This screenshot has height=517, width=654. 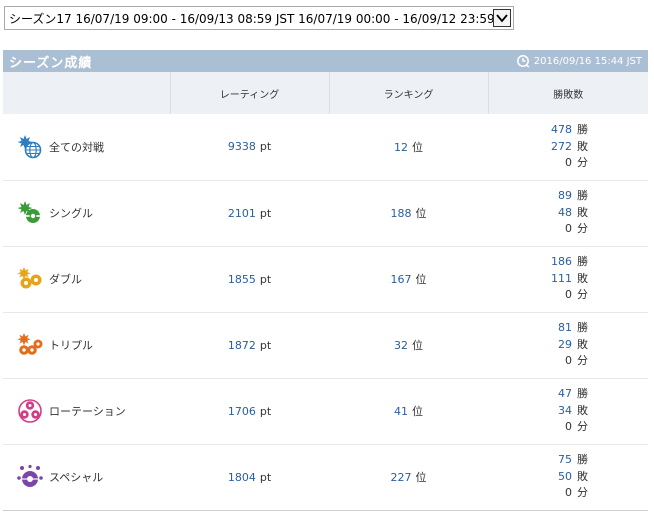 What do you see at coordinates (51, 63) in the screenshot?
I see `panel-title: シーズン成績` at bounding box center [51, 63].